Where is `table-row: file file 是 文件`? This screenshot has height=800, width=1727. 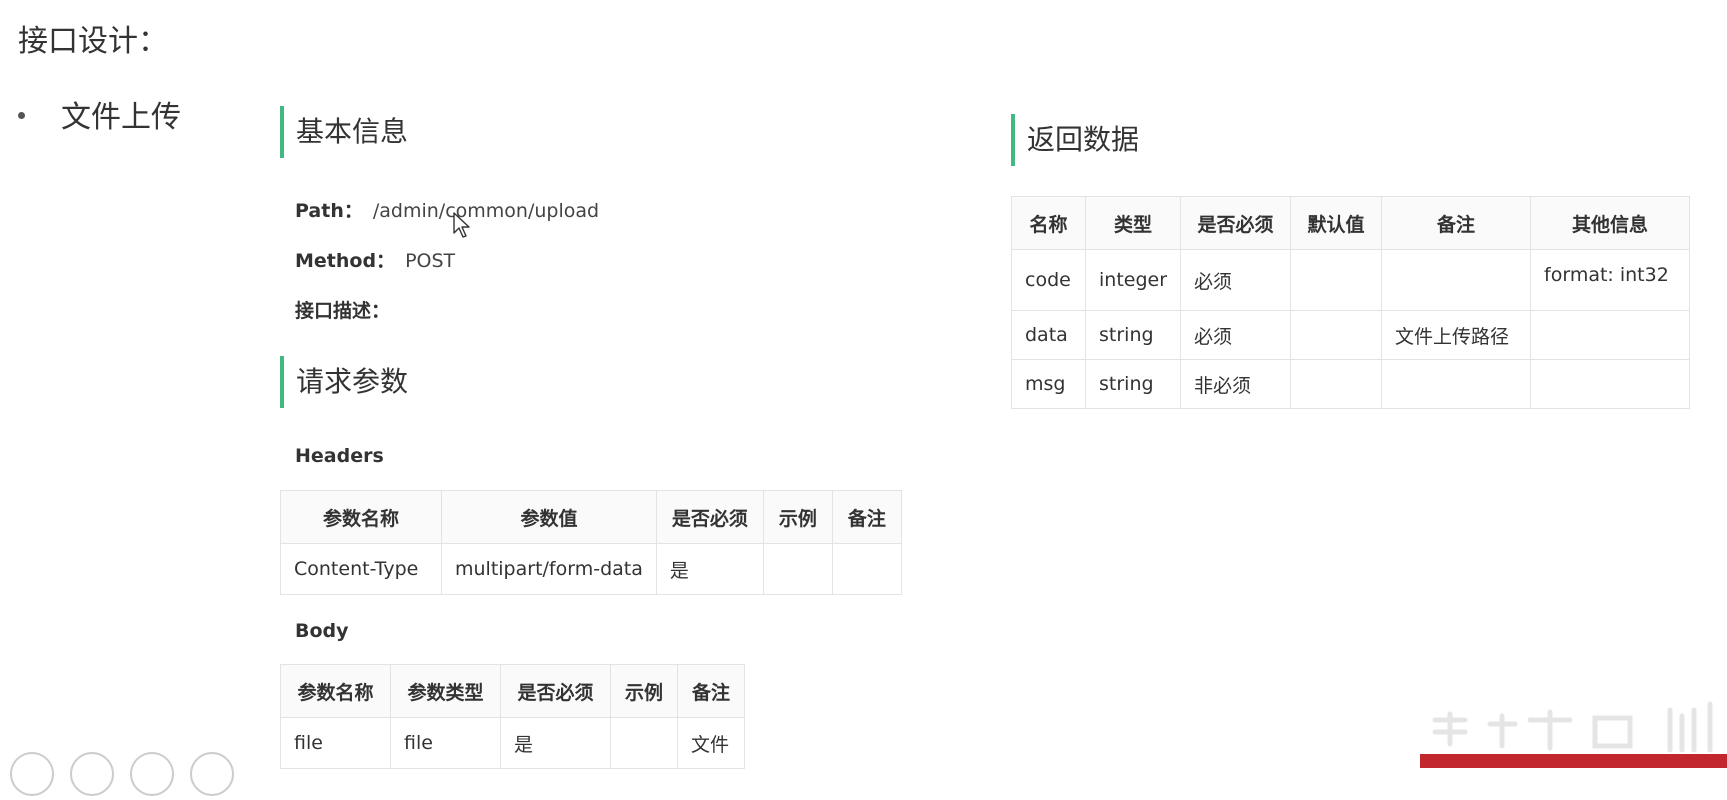 table-row: file file 是 文件 is located at coordinates (512, 743).